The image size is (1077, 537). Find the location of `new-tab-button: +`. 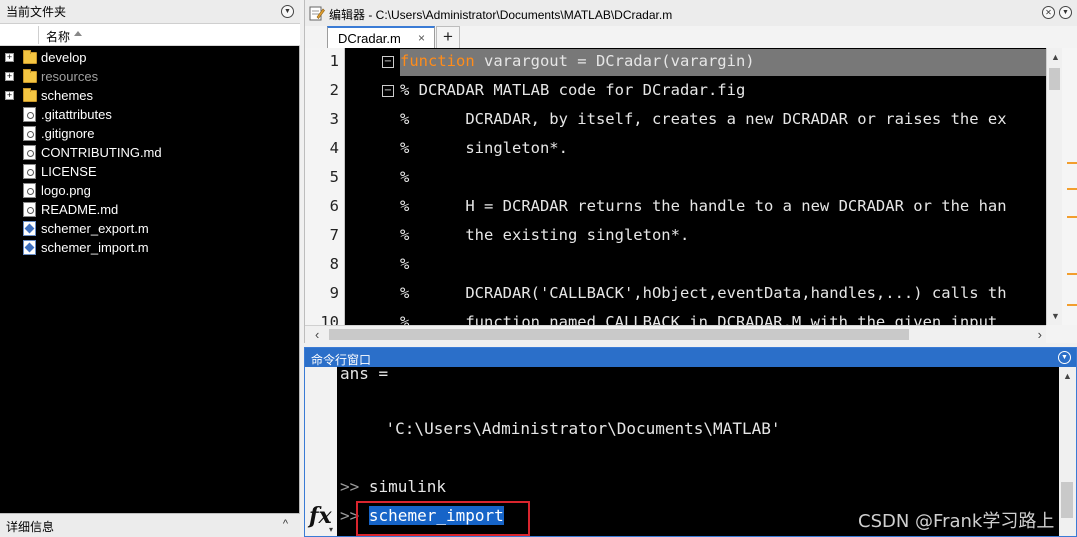

new-tab-button: + is located at coordinates (448, 37).